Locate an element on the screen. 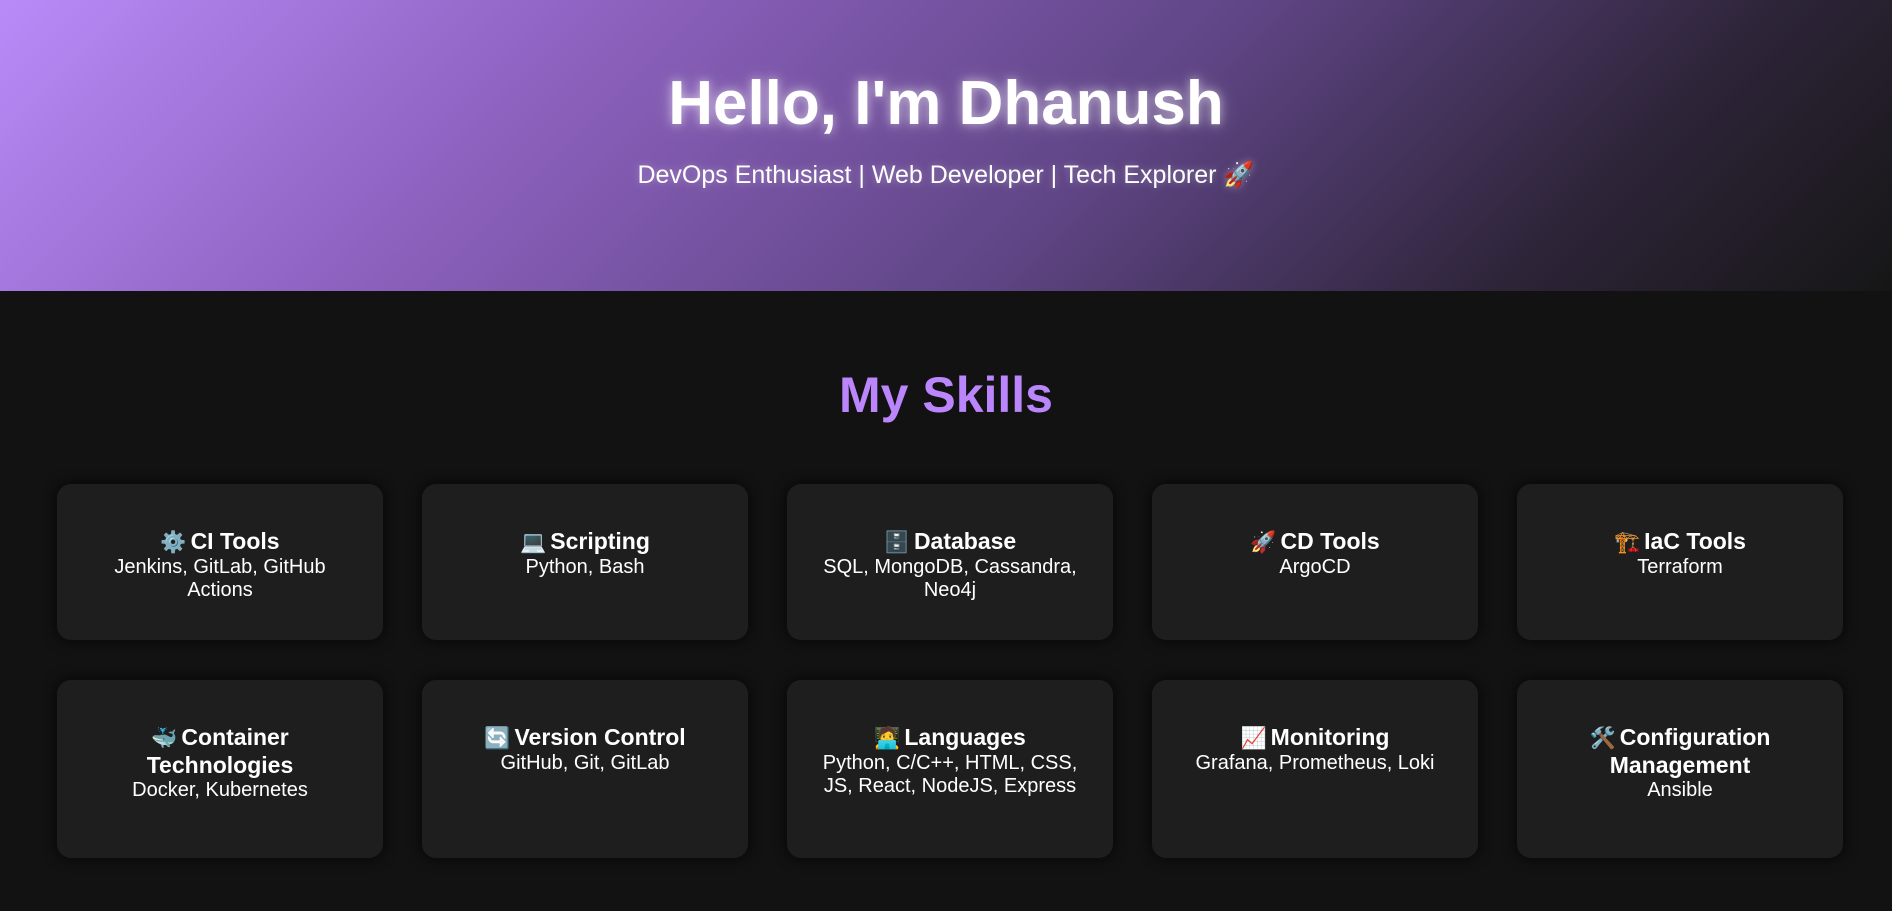 This screenshot has width=1892, height=911. skill-card-desc: ArgoCD is located at coordinates (1315, 567).